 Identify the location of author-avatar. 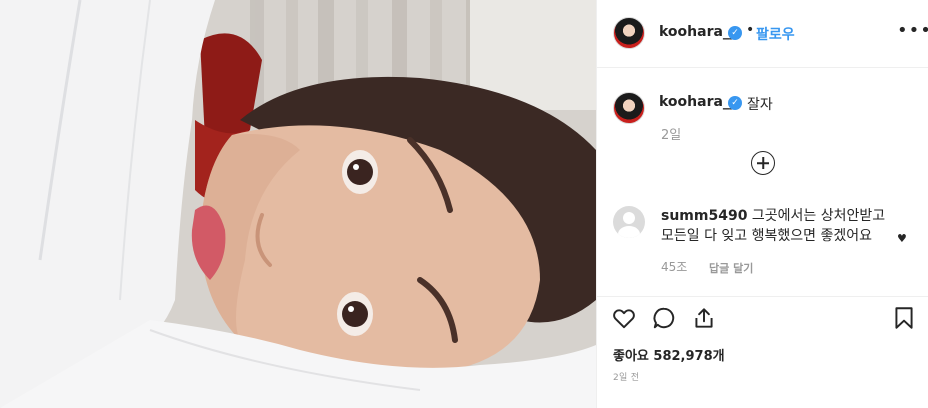
(629, 33).